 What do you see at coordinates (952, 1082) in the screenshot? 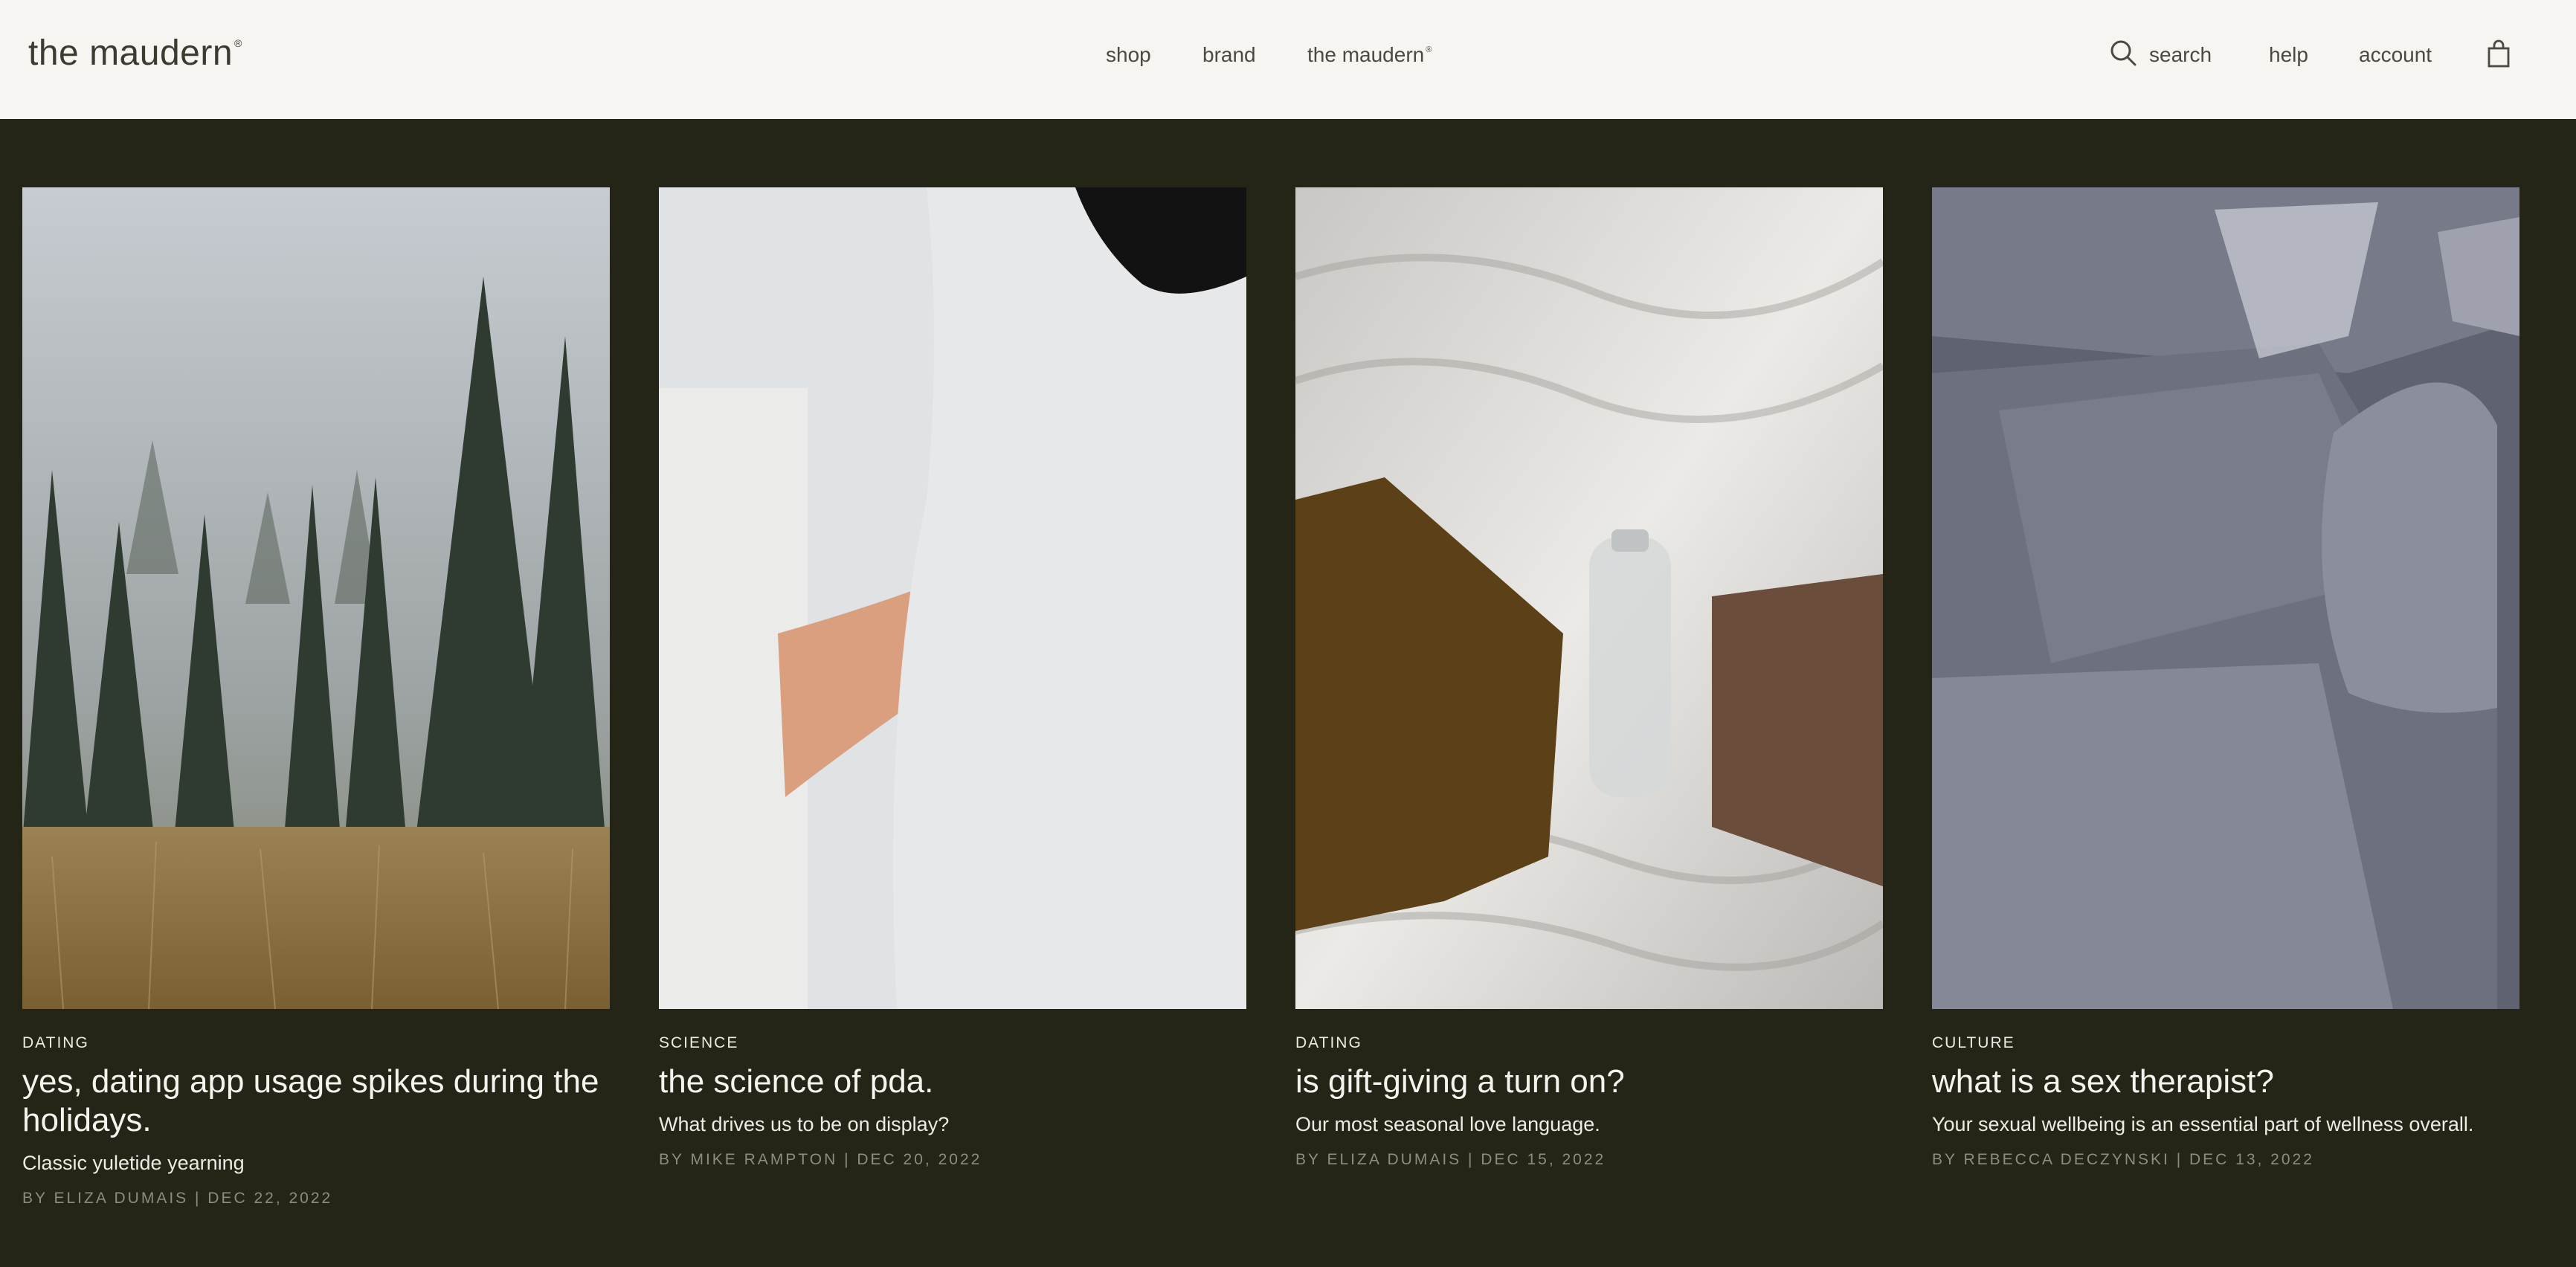
I see `article-title: the science of pda.` at bounding box center [952, 1082].